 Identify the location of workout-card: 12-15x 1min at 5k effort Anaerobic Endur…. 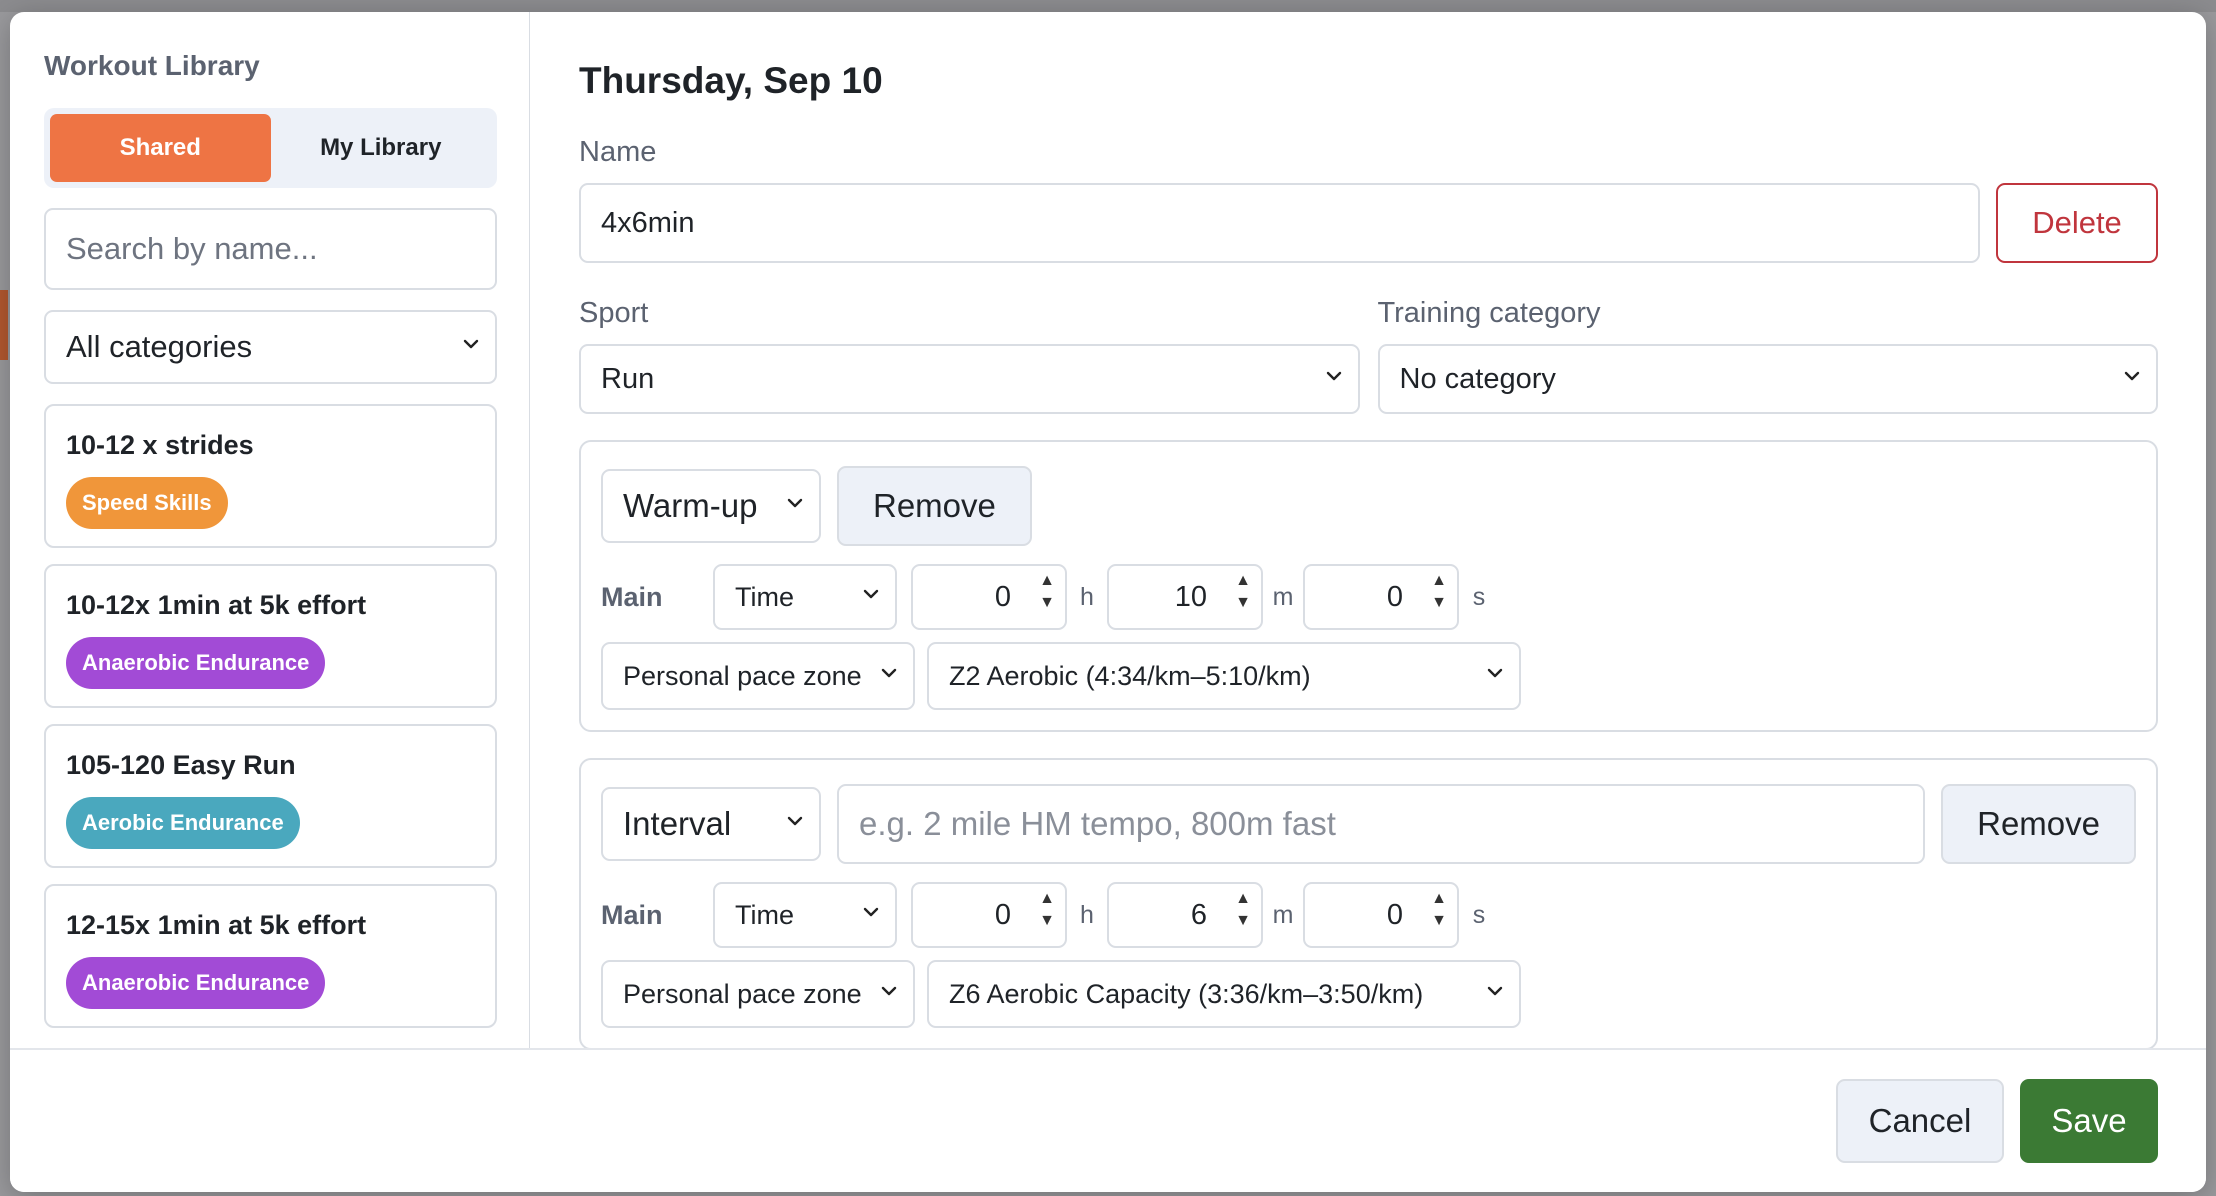
(270, 956).